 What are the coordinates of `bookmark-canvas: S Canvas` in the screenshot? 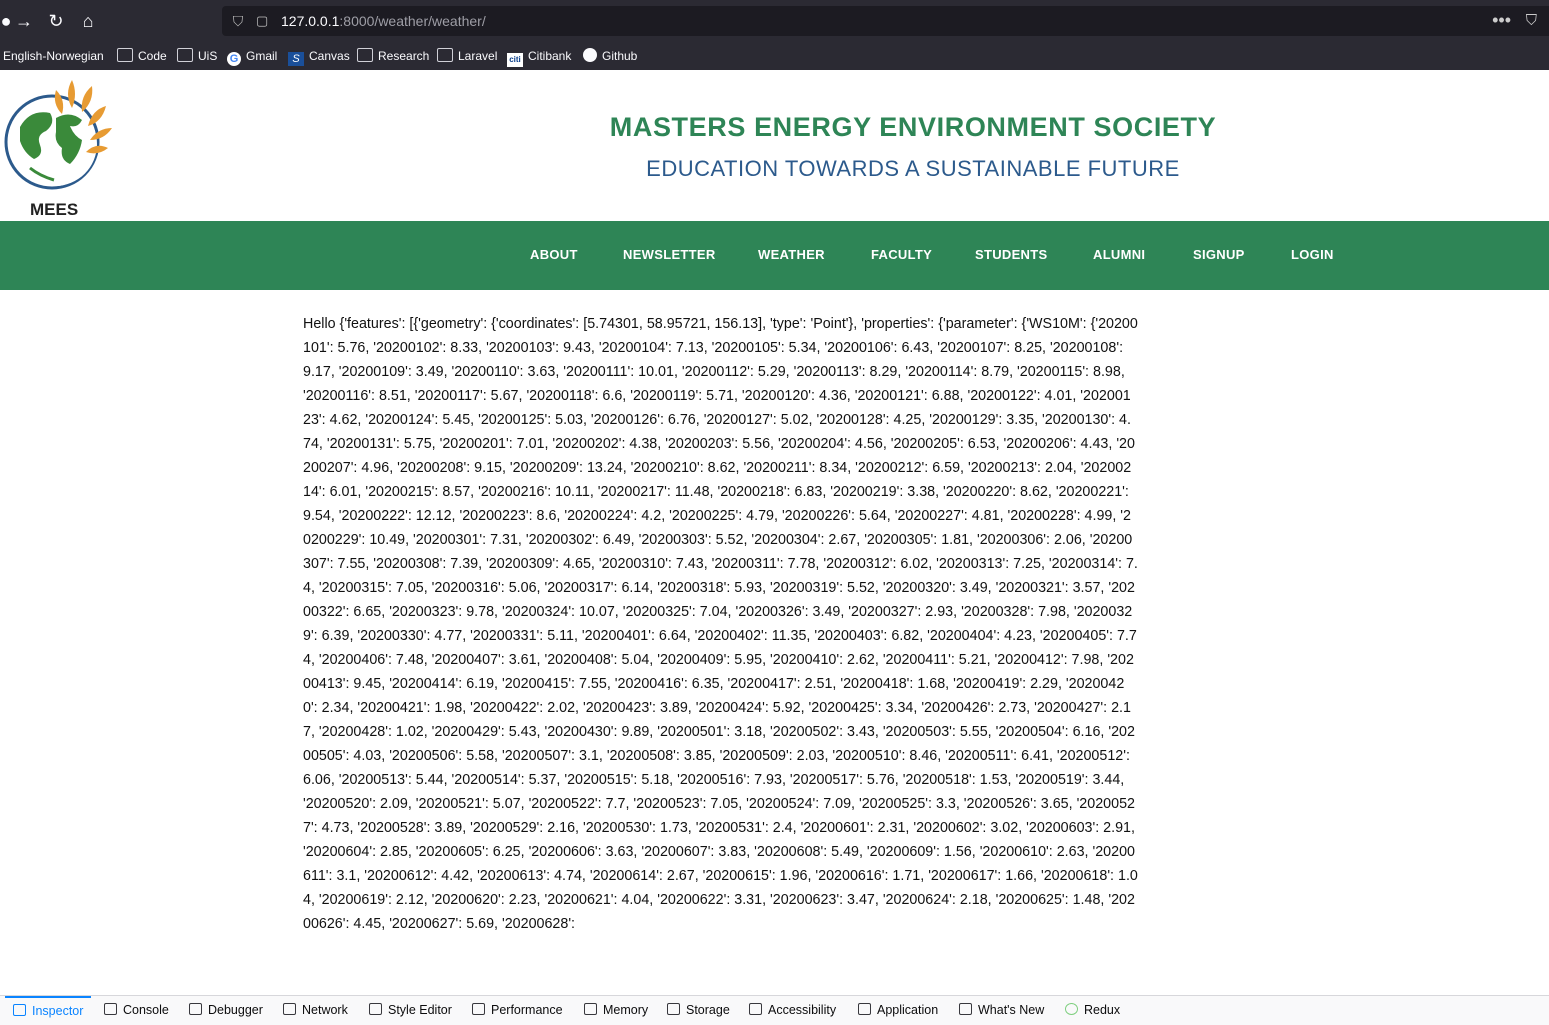 It's located at (319, 56).